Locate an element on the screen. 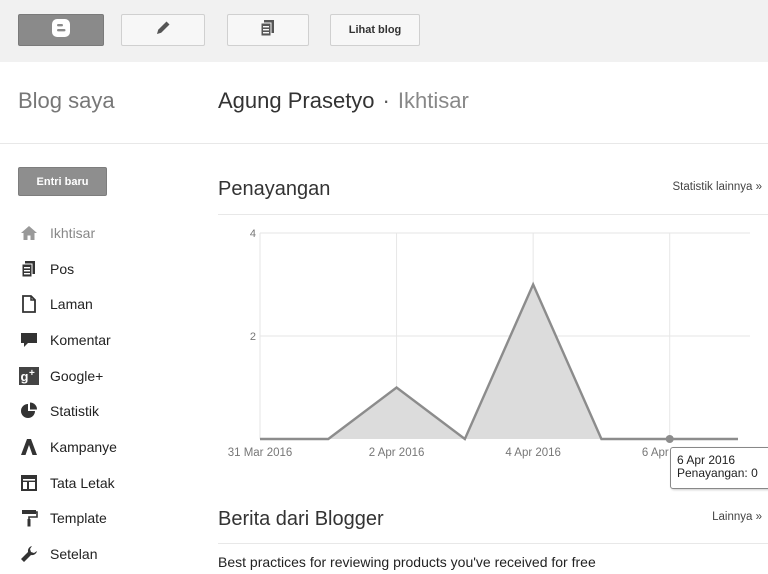 The image size is (768, 574). my-blogs-link: Blog saya is located at coordinates (66, 101).